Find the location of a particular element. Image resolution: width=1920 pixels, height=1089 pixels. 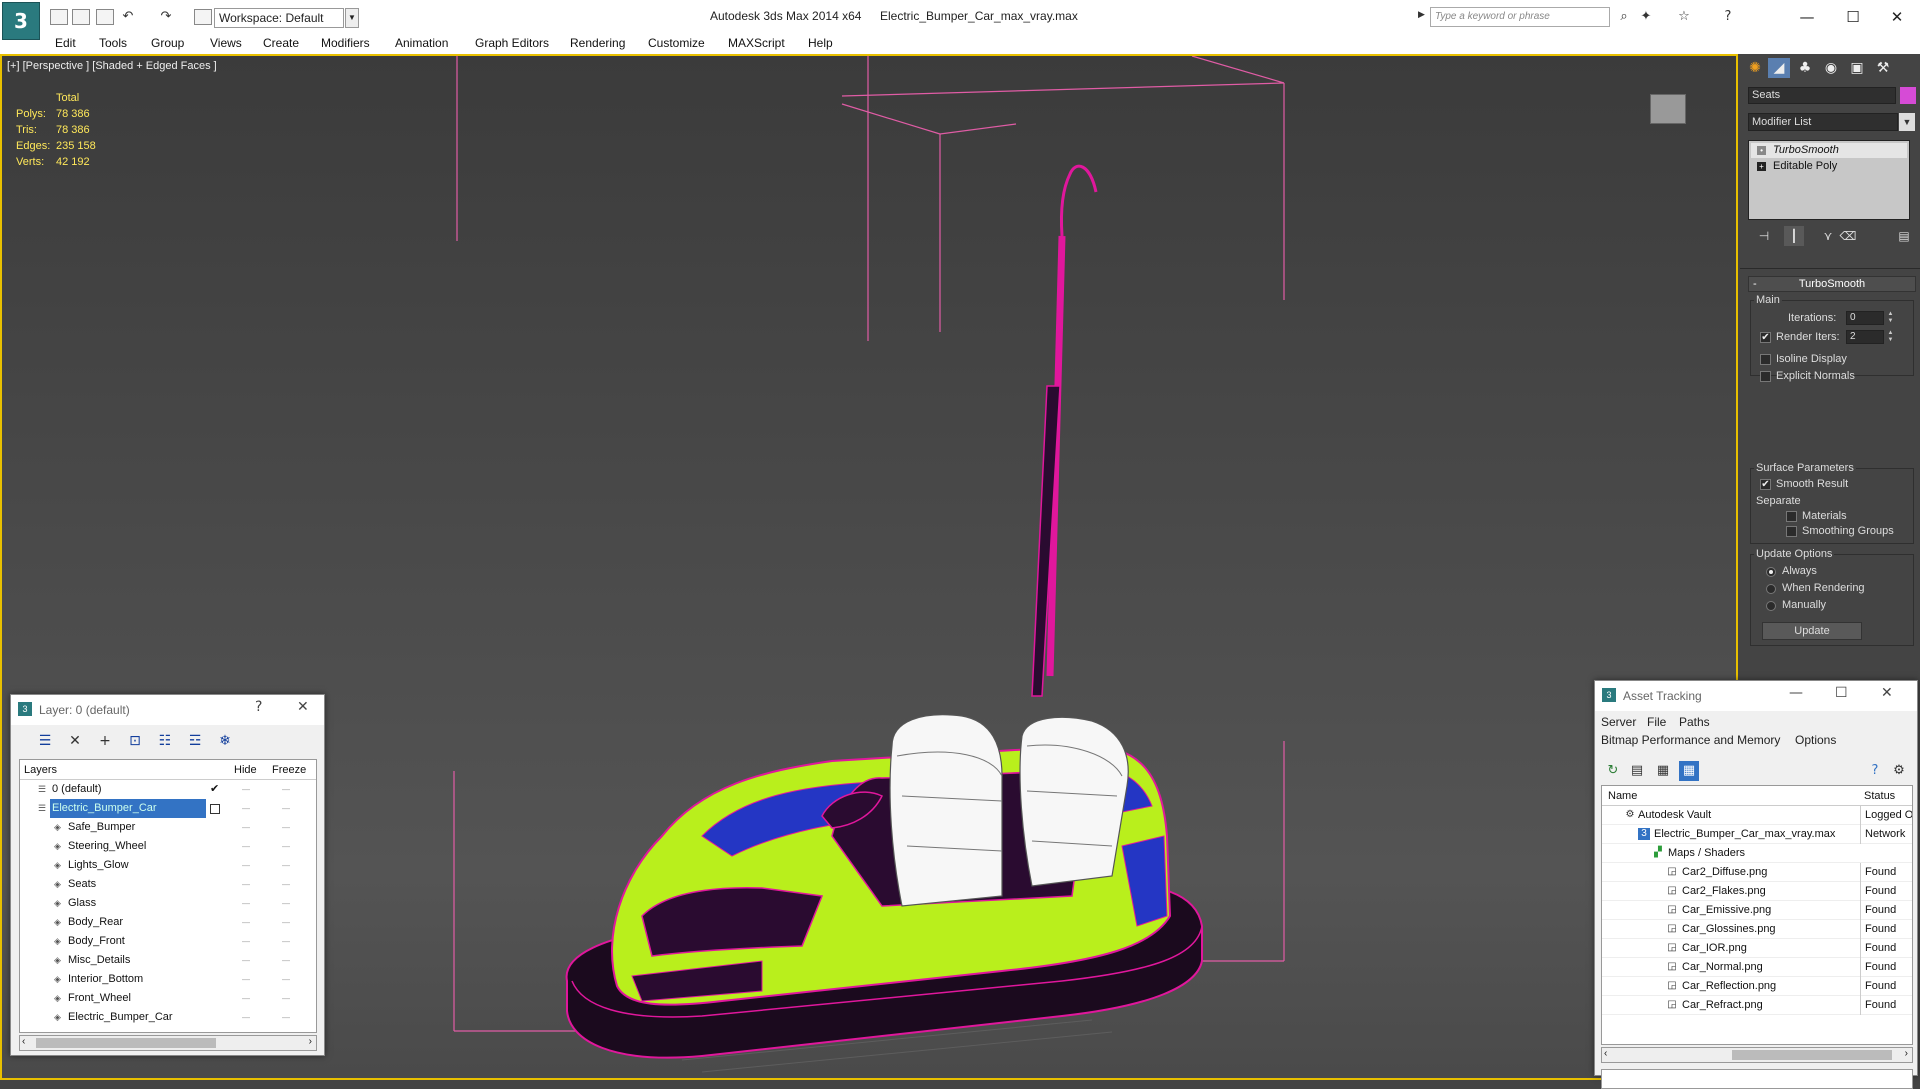

subscription-icon: ✦ is located at coordinates (1646, 17).